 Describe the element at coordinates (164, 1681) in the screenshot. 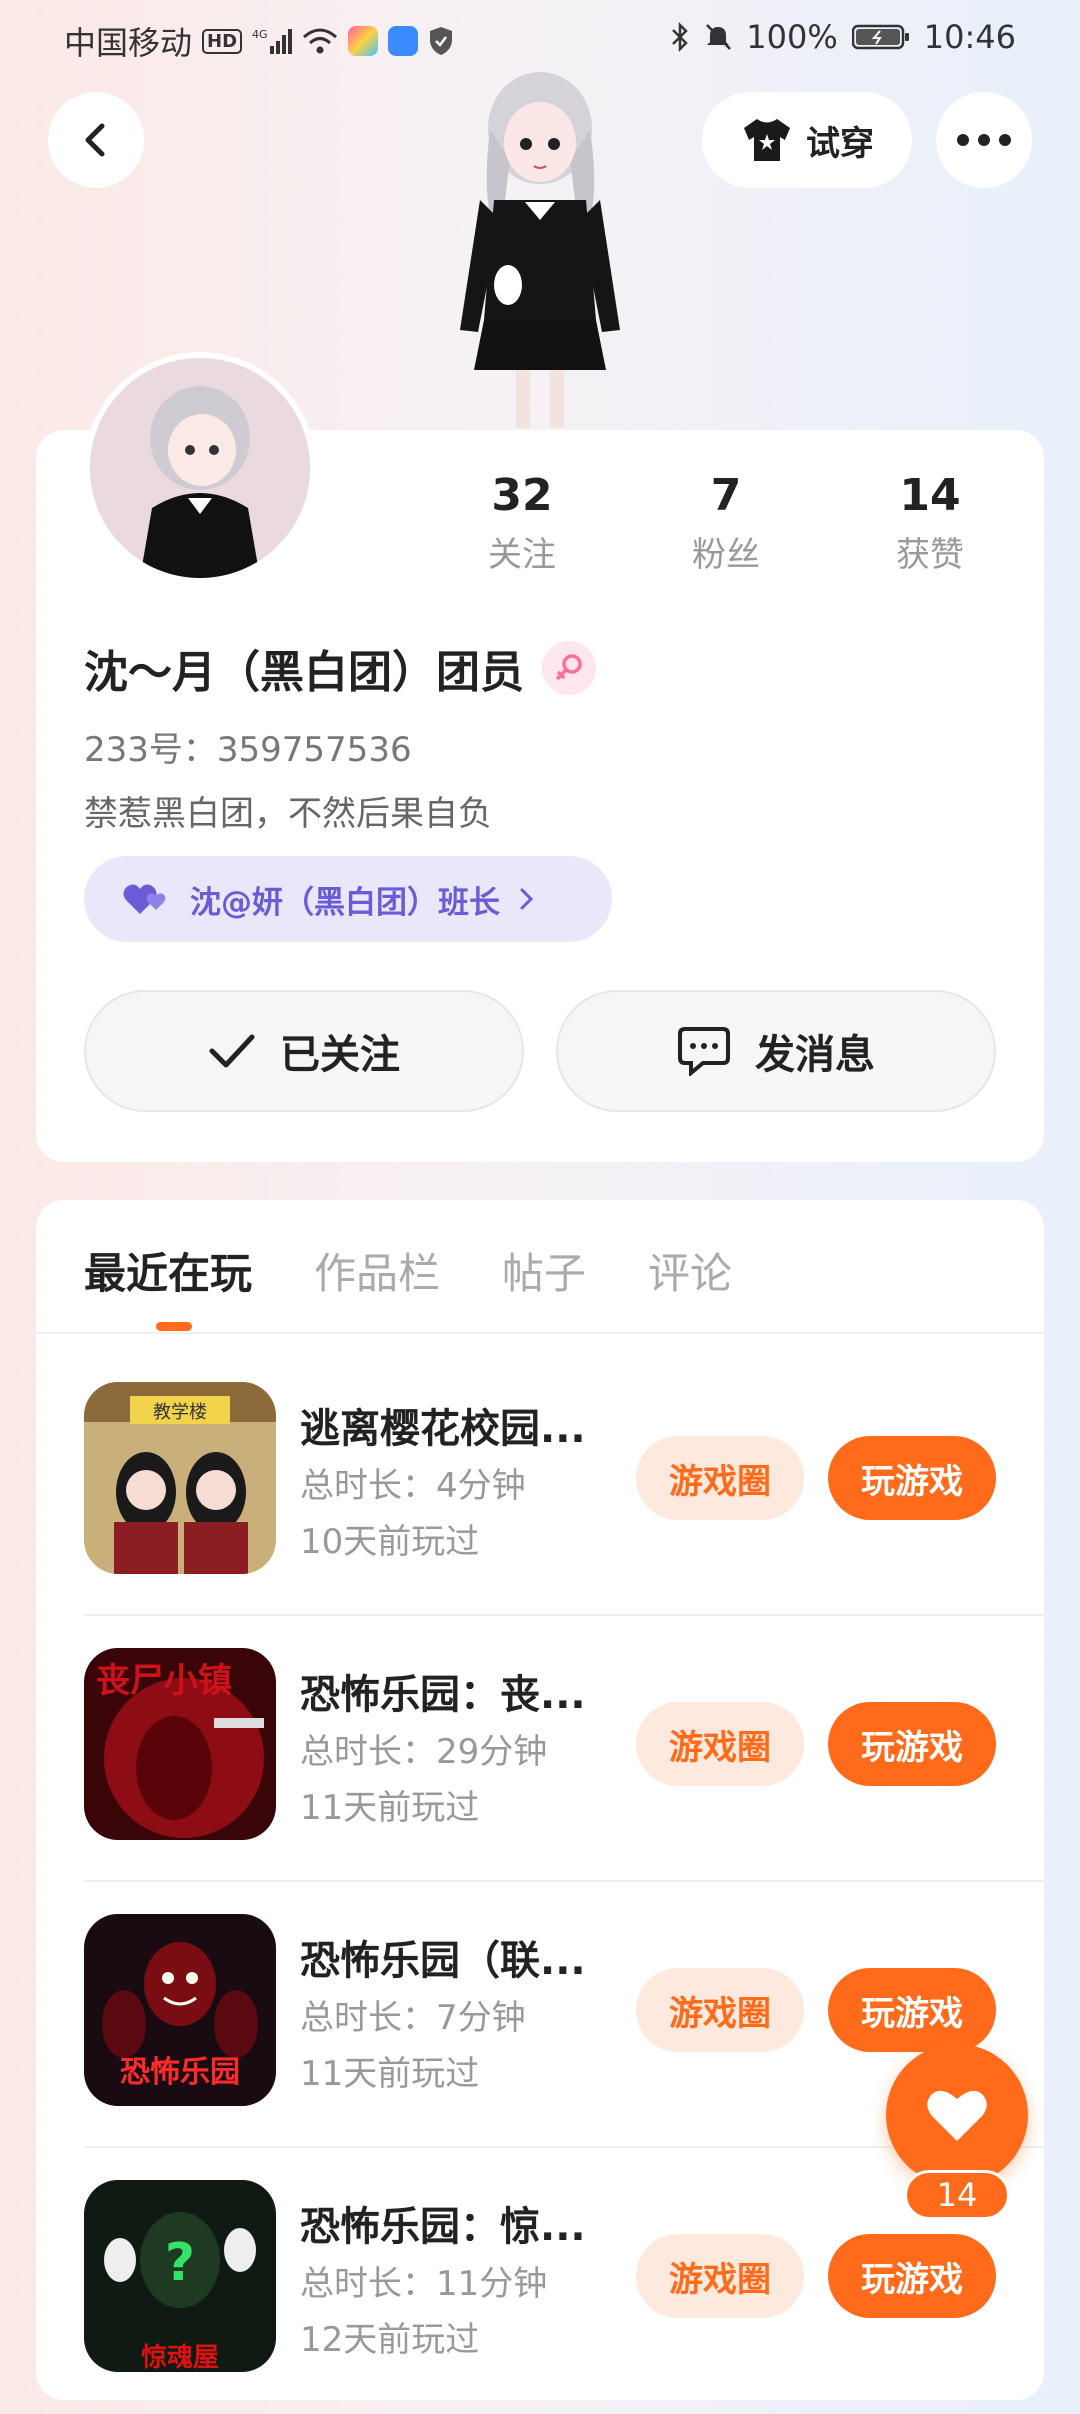

I see `svg-text: 丧尸小镇` at that location.